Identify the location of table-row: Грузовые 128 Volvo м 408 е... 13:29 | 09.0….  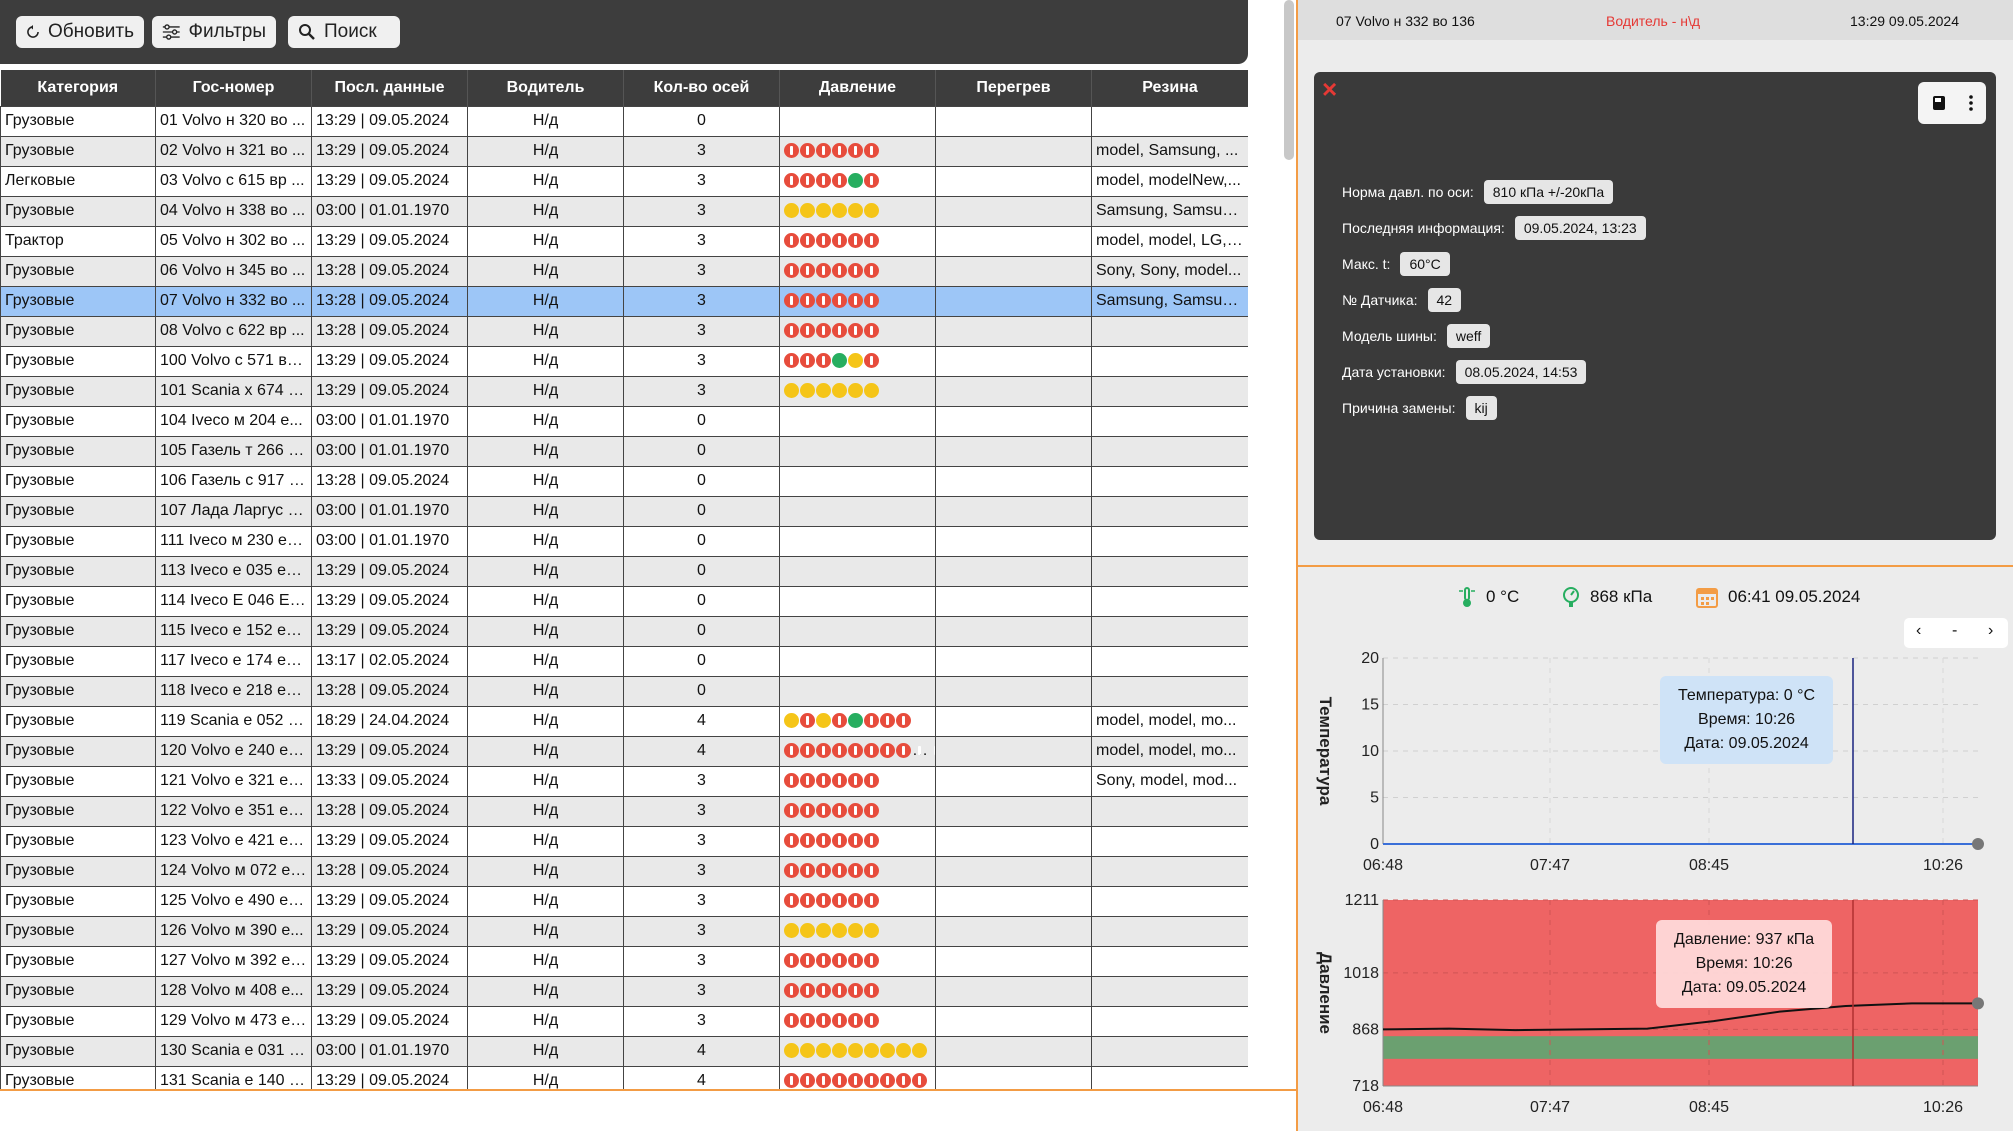
(624, 991).